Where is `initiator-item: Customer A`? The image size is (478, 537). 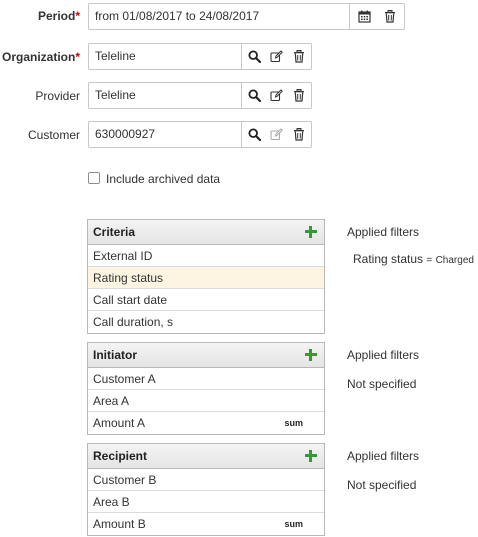 initiator-item: Customer A is located at coordinates (206, 379).